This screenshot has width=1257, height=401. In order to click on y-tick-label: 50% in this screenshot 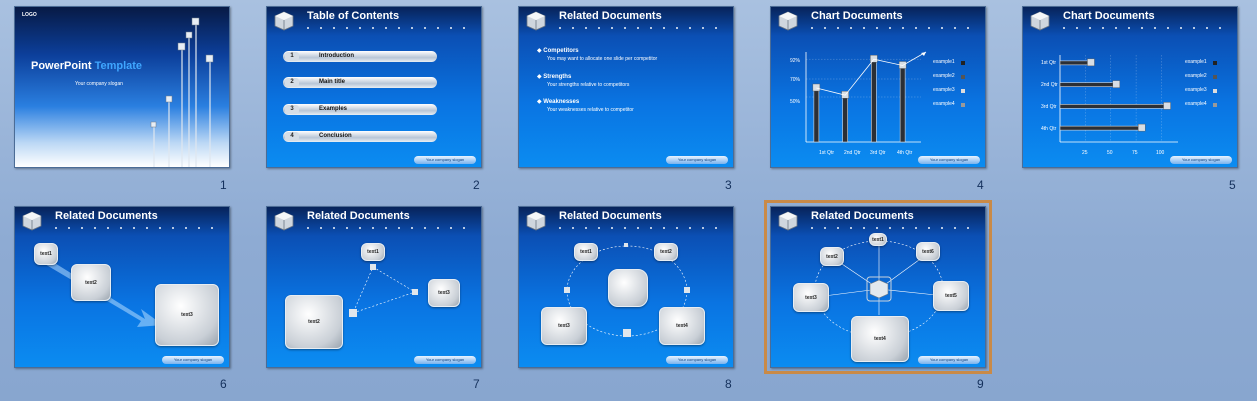, I will do `click(795, 102)`.